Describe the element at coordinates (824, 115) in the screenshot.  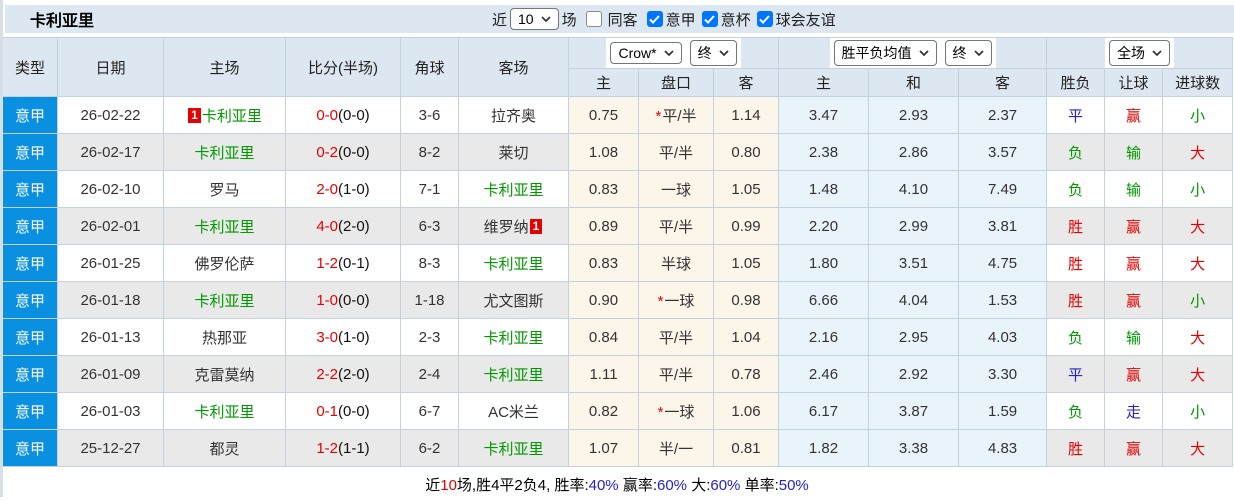
I see `avg-win-cell: 3.47` at that location.